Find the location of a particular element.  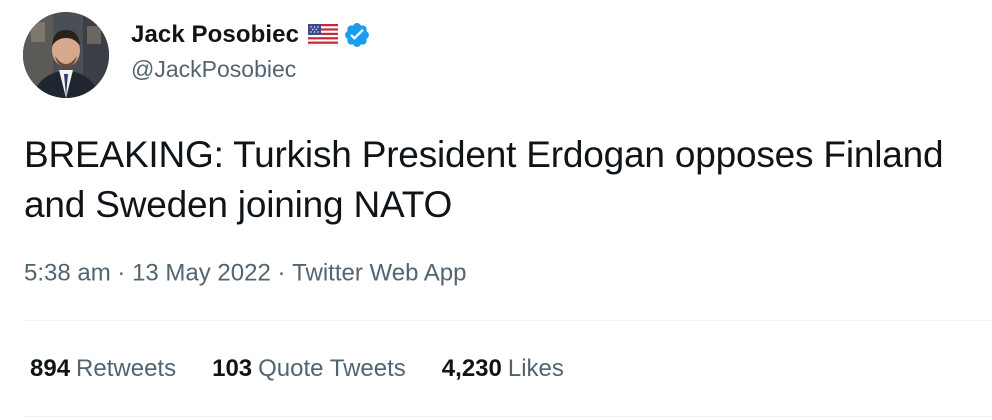

author-display-name: Jack Posobiec is located at coordinates (215, 35).